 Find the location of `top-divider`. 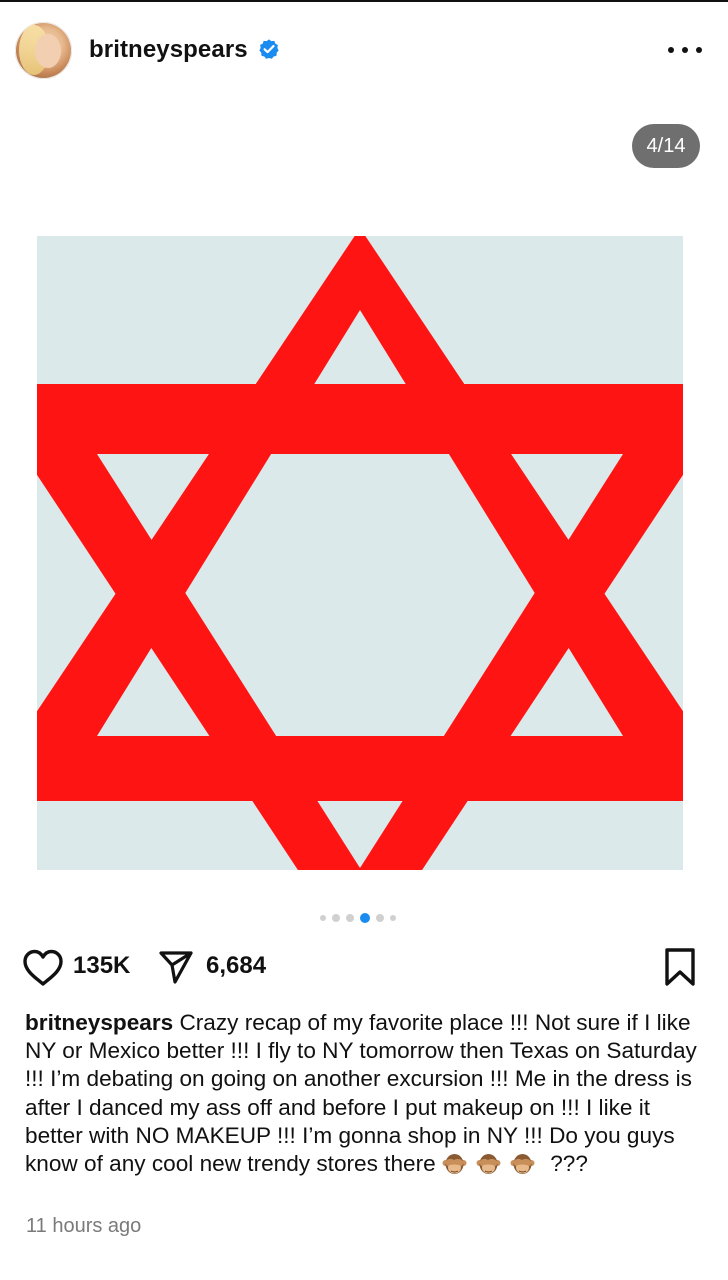

top-divider is located at coordinates (364, 1).